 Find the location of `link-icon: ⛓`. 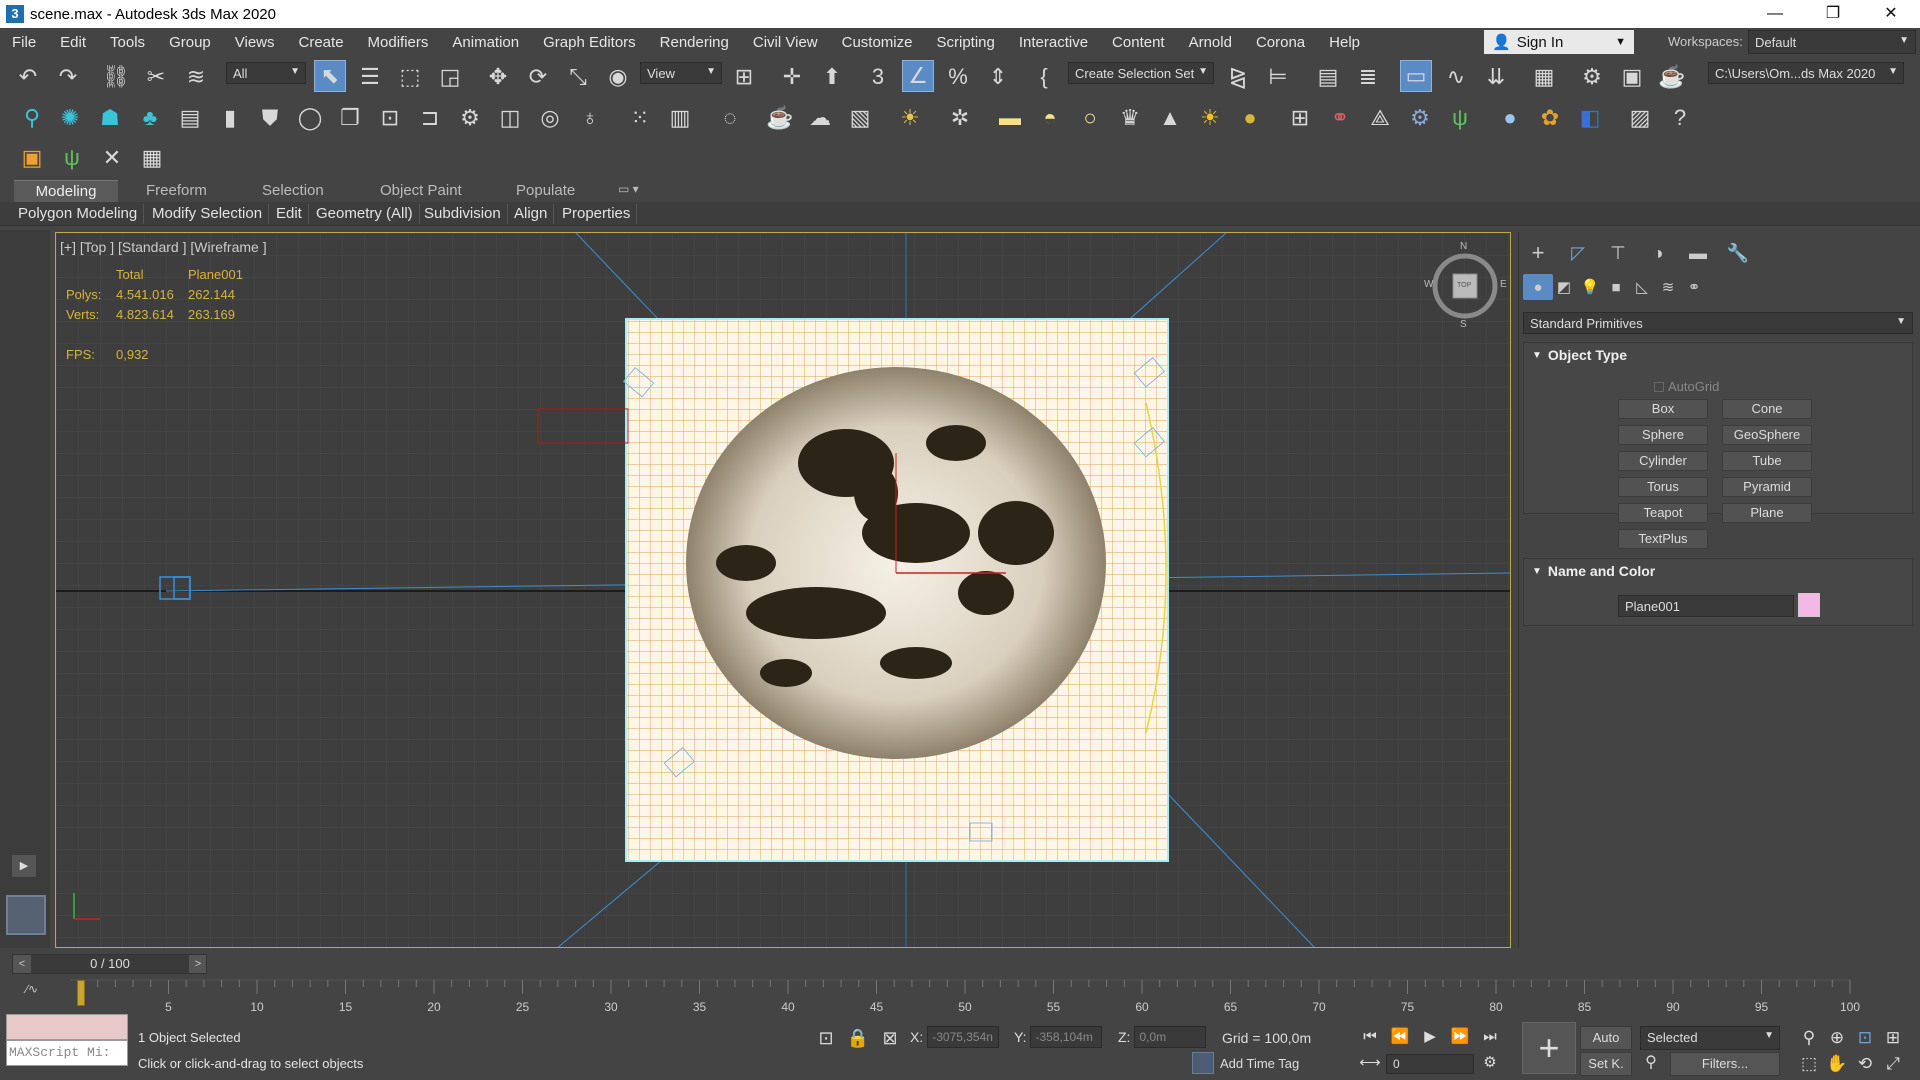

link-icon: ⛓ is located at coordinates (116, 77).